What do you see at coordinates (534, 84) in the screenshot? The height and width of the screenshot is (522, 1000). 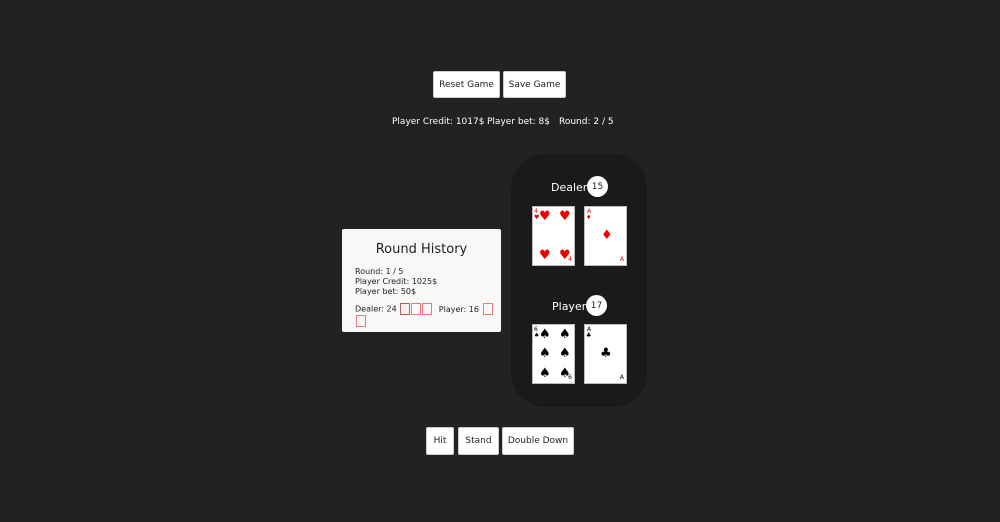 I see `save-game-button: Save Game` at bounding box center [534, 84].